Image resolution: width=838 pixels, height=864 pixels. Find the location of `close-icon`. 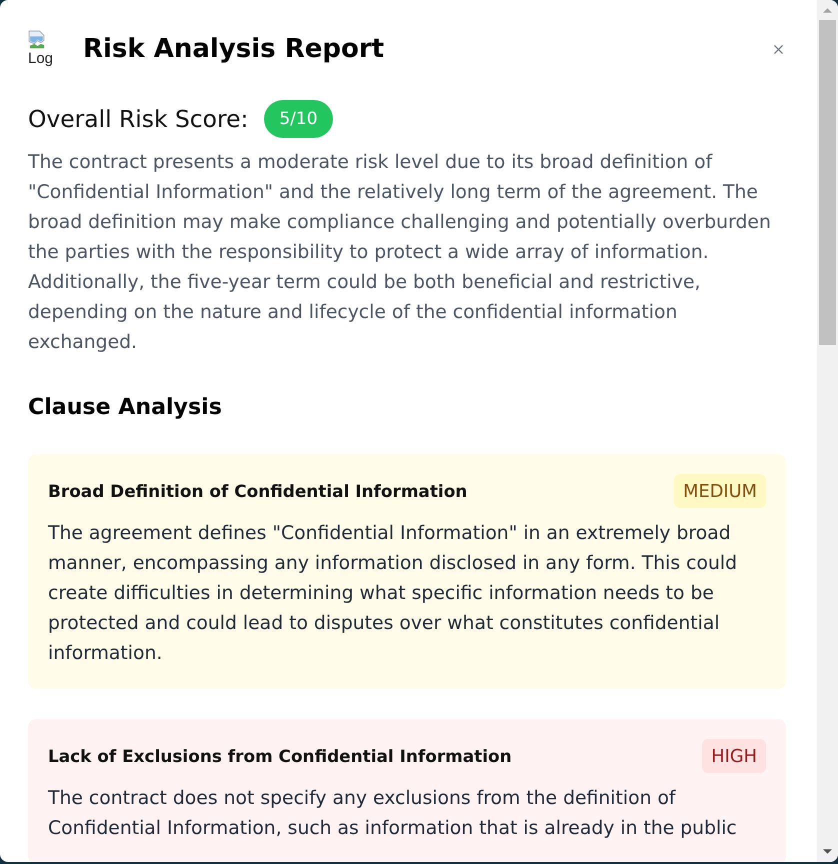

close-icon is located at coordinates (778, 49).